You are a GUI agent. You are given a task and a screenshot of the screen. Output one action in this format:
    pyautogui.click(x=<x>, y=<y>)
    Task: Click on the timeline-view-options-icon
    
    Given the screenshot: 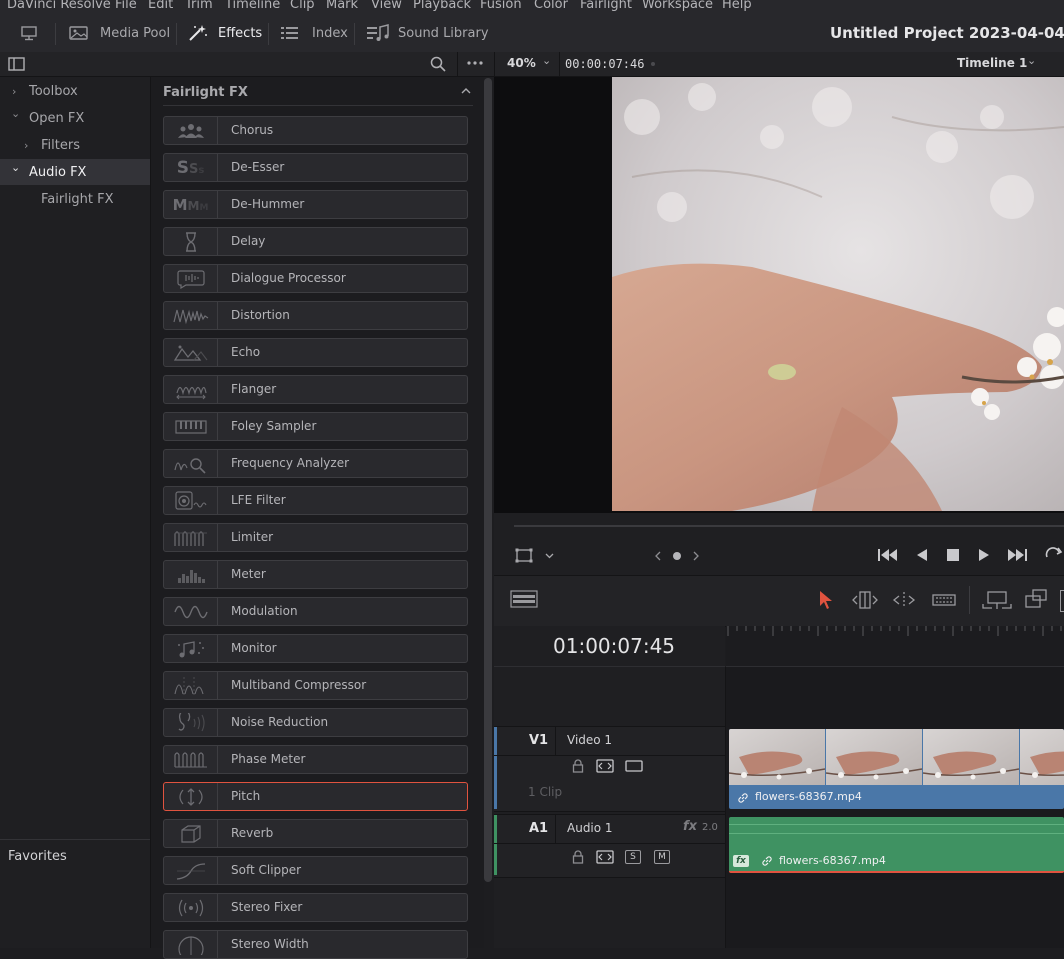 What is the action you would take?
    pyautogui.click(x=524, y=599)
    